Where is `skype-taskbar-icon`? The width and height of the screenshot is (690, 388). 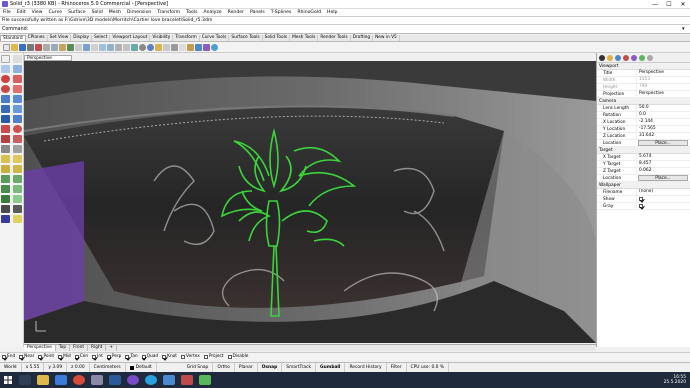 skype-taskbar-icon is located at coordinates (151, 380).